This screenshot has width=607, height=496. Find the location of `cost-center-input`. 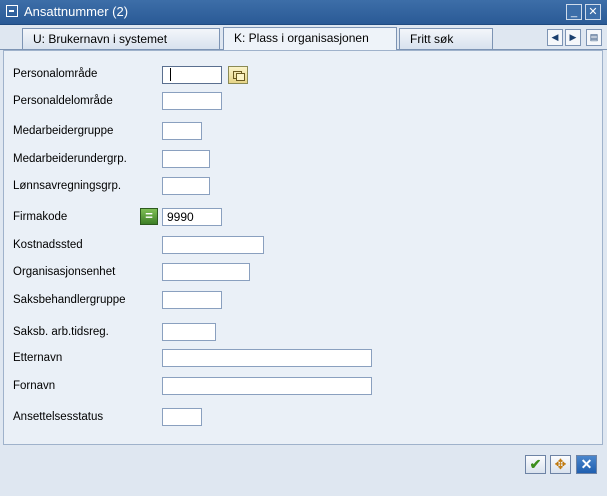

cost-center-input is located at coordinates (213, 245).